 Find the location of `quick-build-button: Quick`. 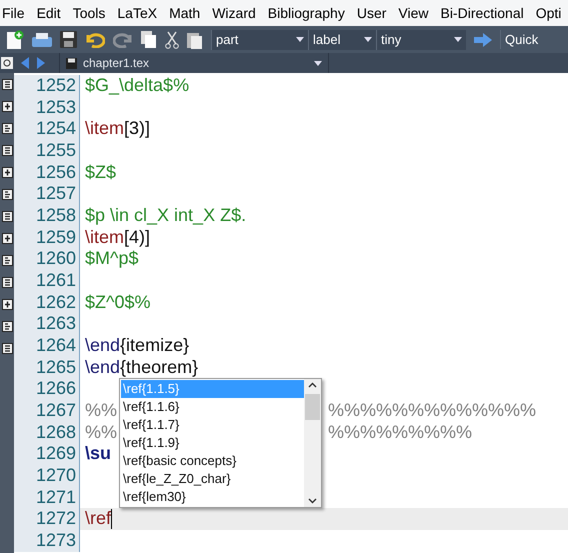

quick-build-button: Quick is located at coordinates (519, 40).